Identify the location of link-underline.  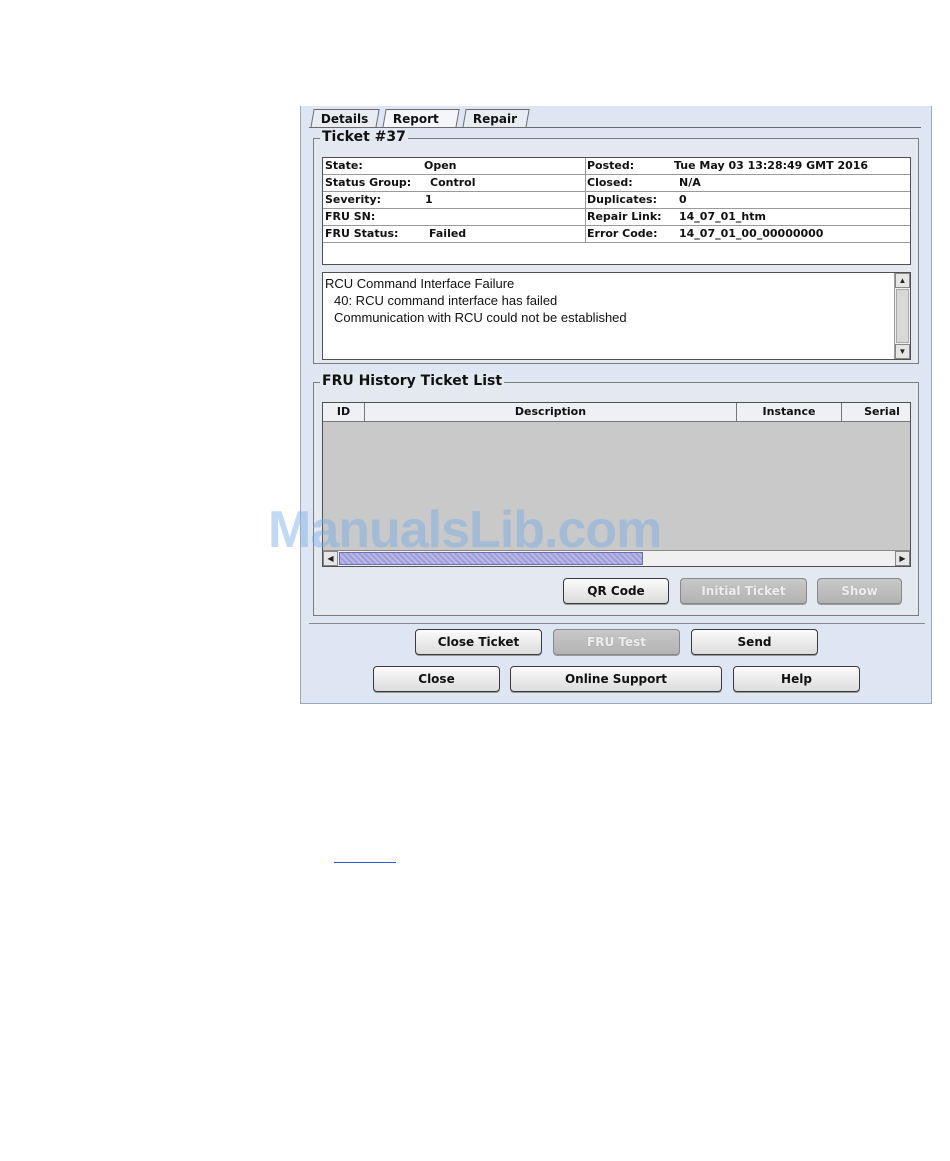
(365, 862).